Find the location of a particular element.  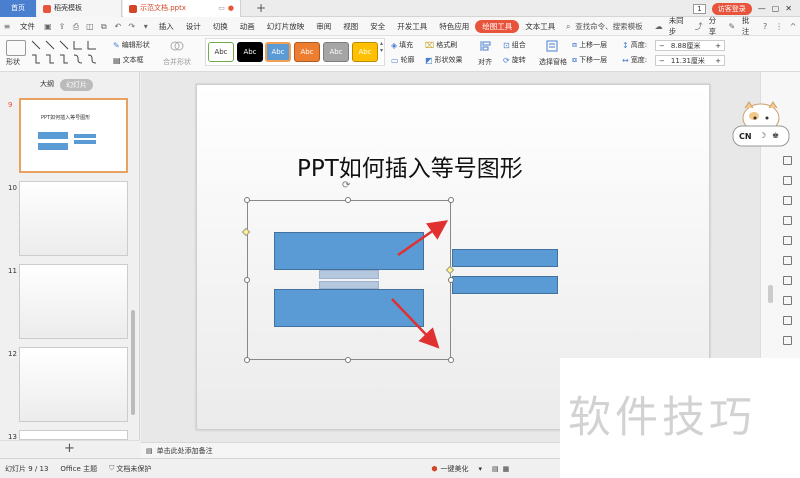

save-icon: ▣ is located at coordinates (48, 26).